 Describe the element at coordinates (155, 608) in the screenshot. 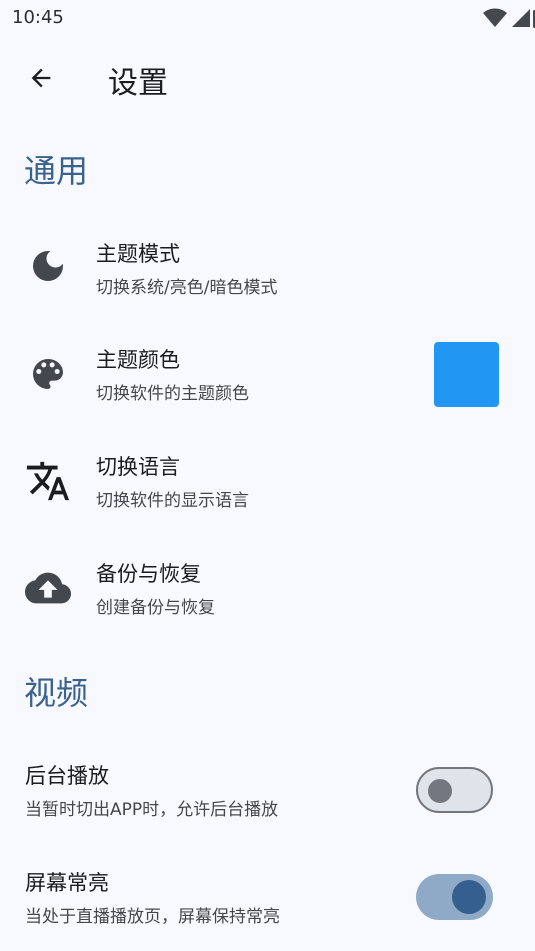

I see `setting-subtitle: 创建备份与恢复` at that location.